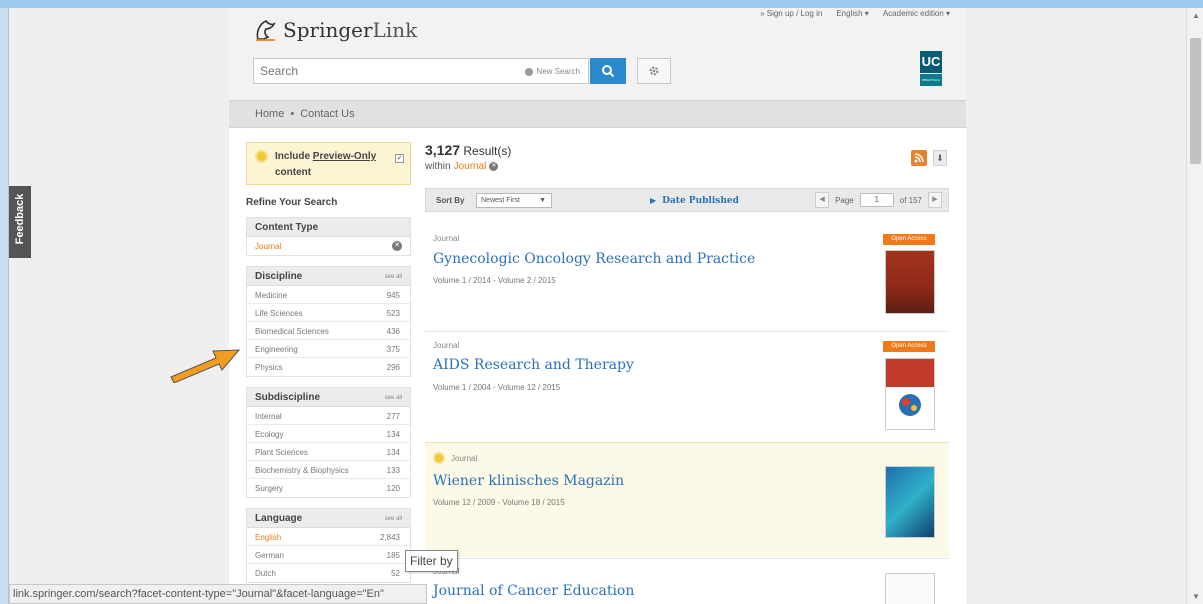 This screenshot has height=604, width=1203. I want to click on result-title-link: Journal of Cancer Education, so click(533, 591).